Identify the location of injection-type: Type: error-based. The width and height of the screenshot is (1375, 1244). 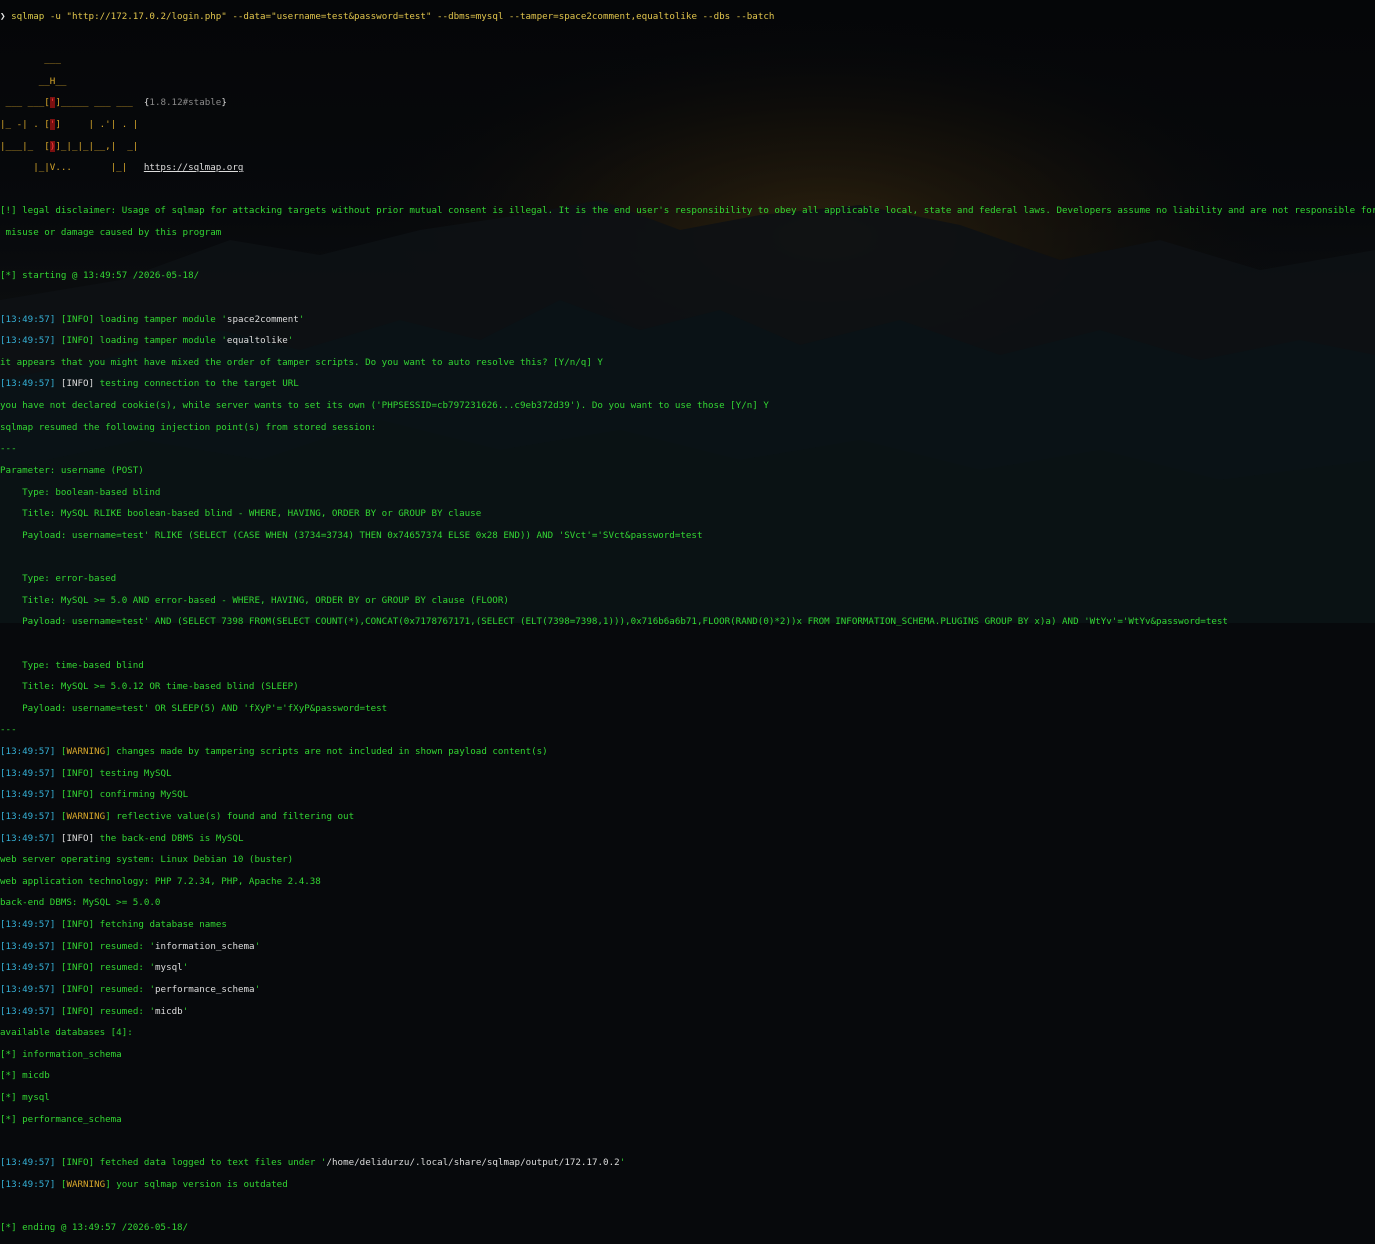
(58, 579).